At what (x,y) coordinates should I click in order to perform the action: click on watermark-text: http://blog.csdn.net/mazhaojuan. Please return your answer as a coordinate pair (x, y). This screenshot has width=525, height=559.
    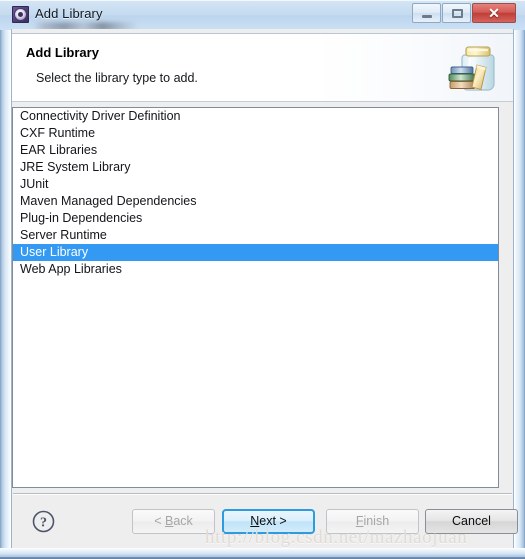
    Looking at the image, I should click on (336, 537).